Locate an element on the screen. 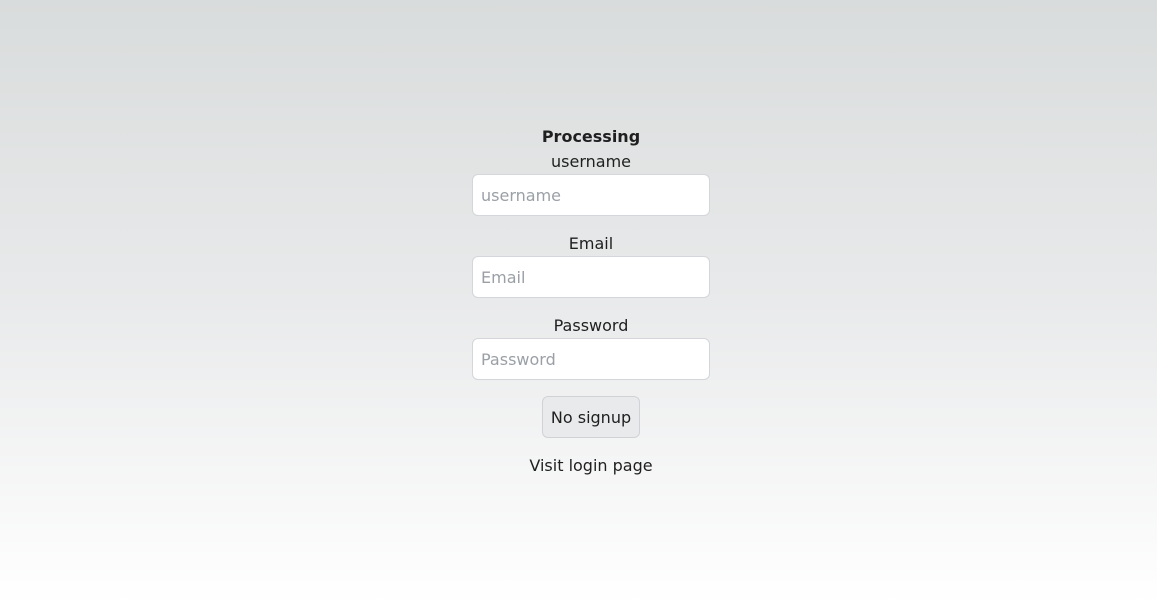 The height and width of the screenshot is (605, 1157). page-title: Processing is located at coordinates (591, 136).